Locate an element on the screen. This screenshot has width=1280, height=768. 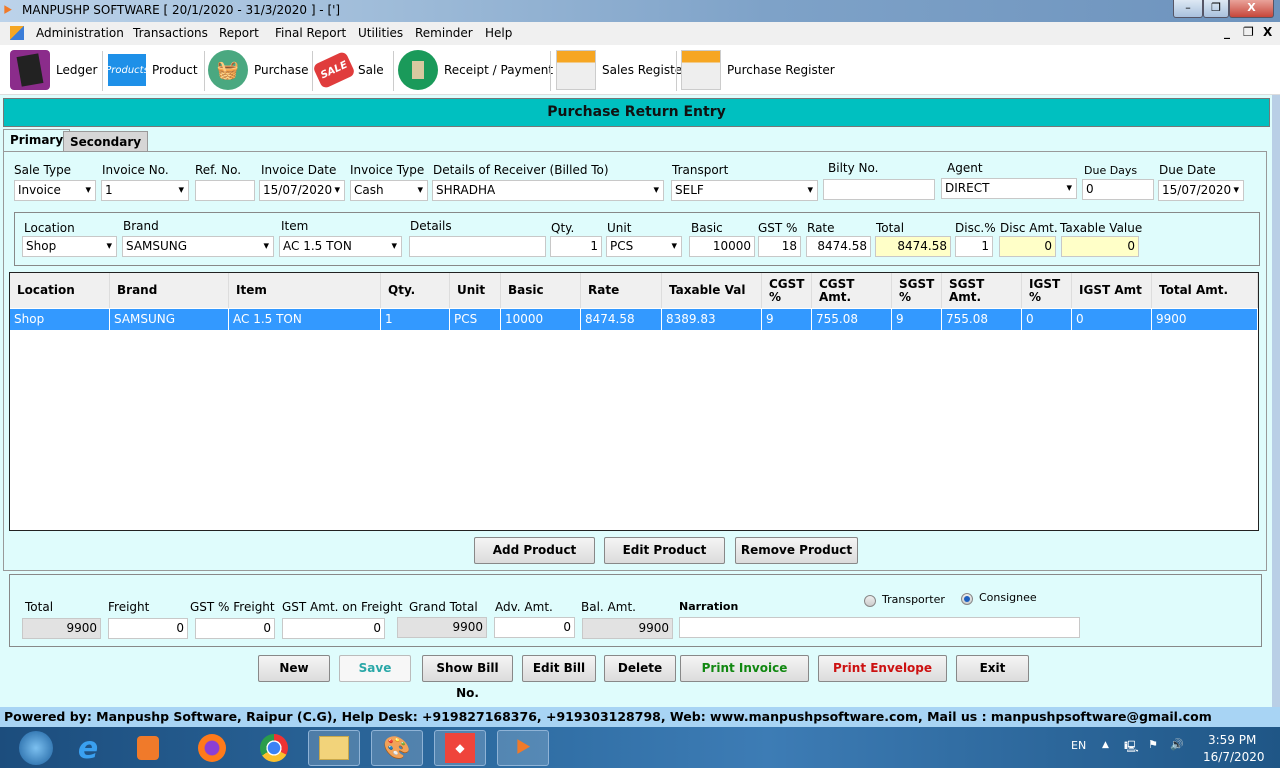
cell-igst-pct: 0 is located at coordinates (1047, 319).